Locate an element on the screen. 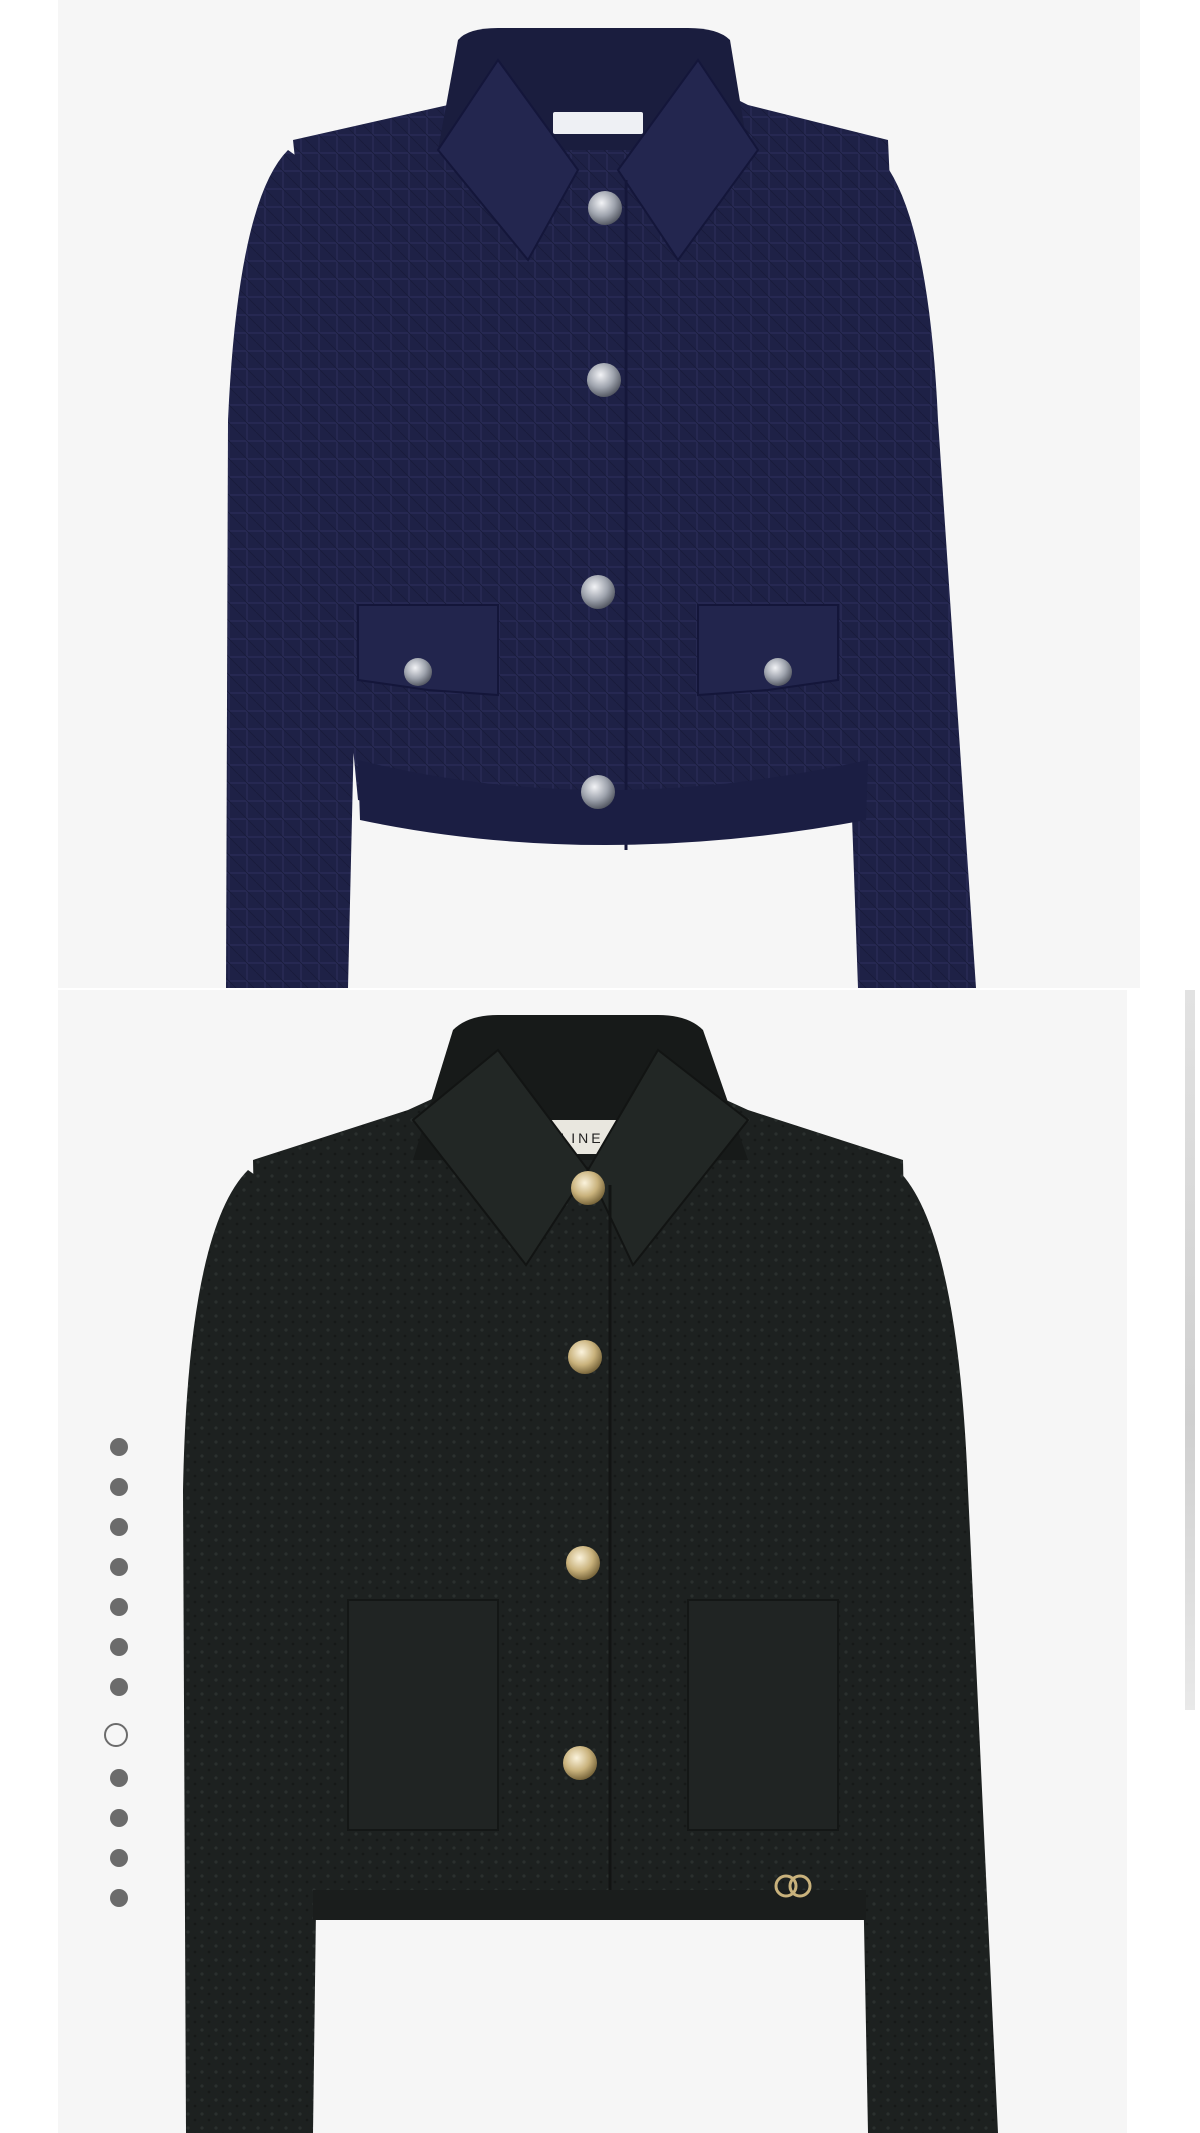 This screenshot has height=2133, width=1200. carousel-pagination is located at coordinates (119, 1678).